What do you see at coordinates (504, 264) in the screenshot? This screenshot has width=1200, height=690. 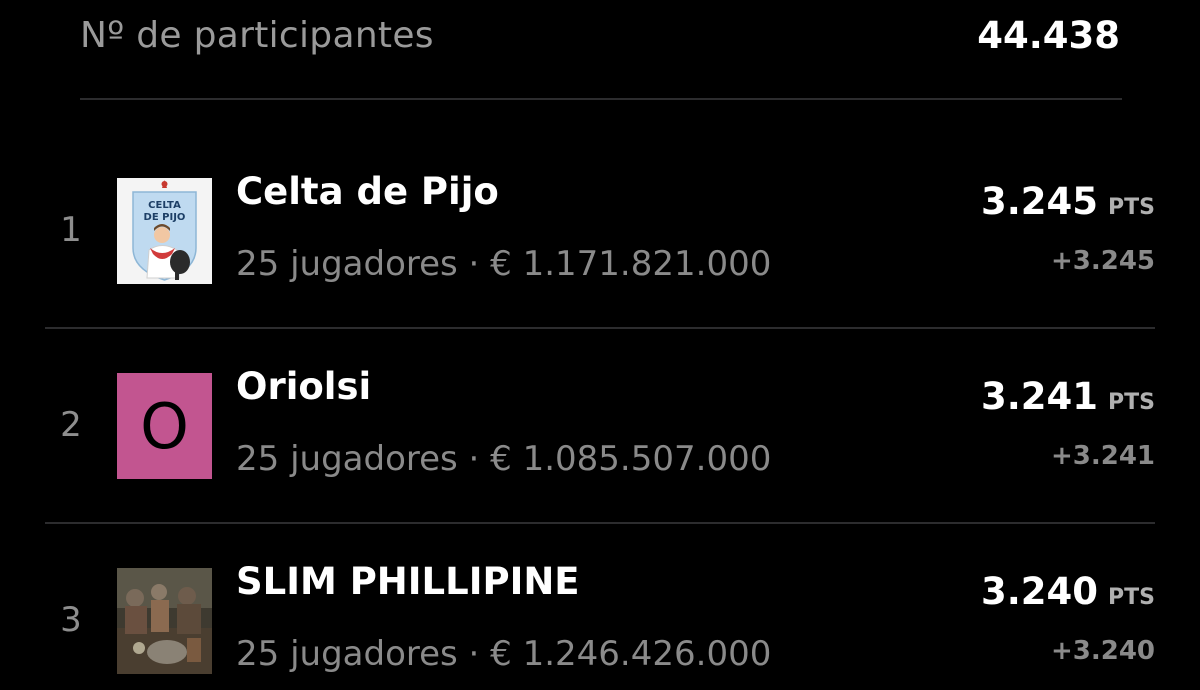 I see `team-meta: 25 jugadores · € 1.171.821.000` at bounding box center [504, 264].